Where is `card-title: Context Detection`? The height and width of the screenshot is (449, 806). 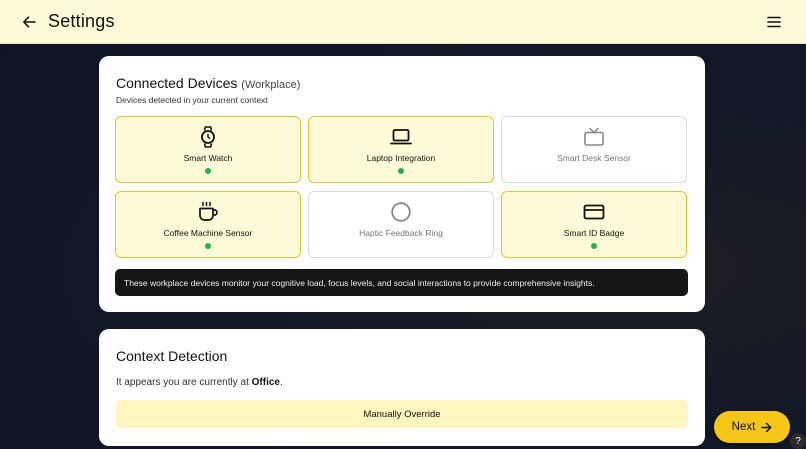 card-title: Context Detection is located at coordinates (172, 356).